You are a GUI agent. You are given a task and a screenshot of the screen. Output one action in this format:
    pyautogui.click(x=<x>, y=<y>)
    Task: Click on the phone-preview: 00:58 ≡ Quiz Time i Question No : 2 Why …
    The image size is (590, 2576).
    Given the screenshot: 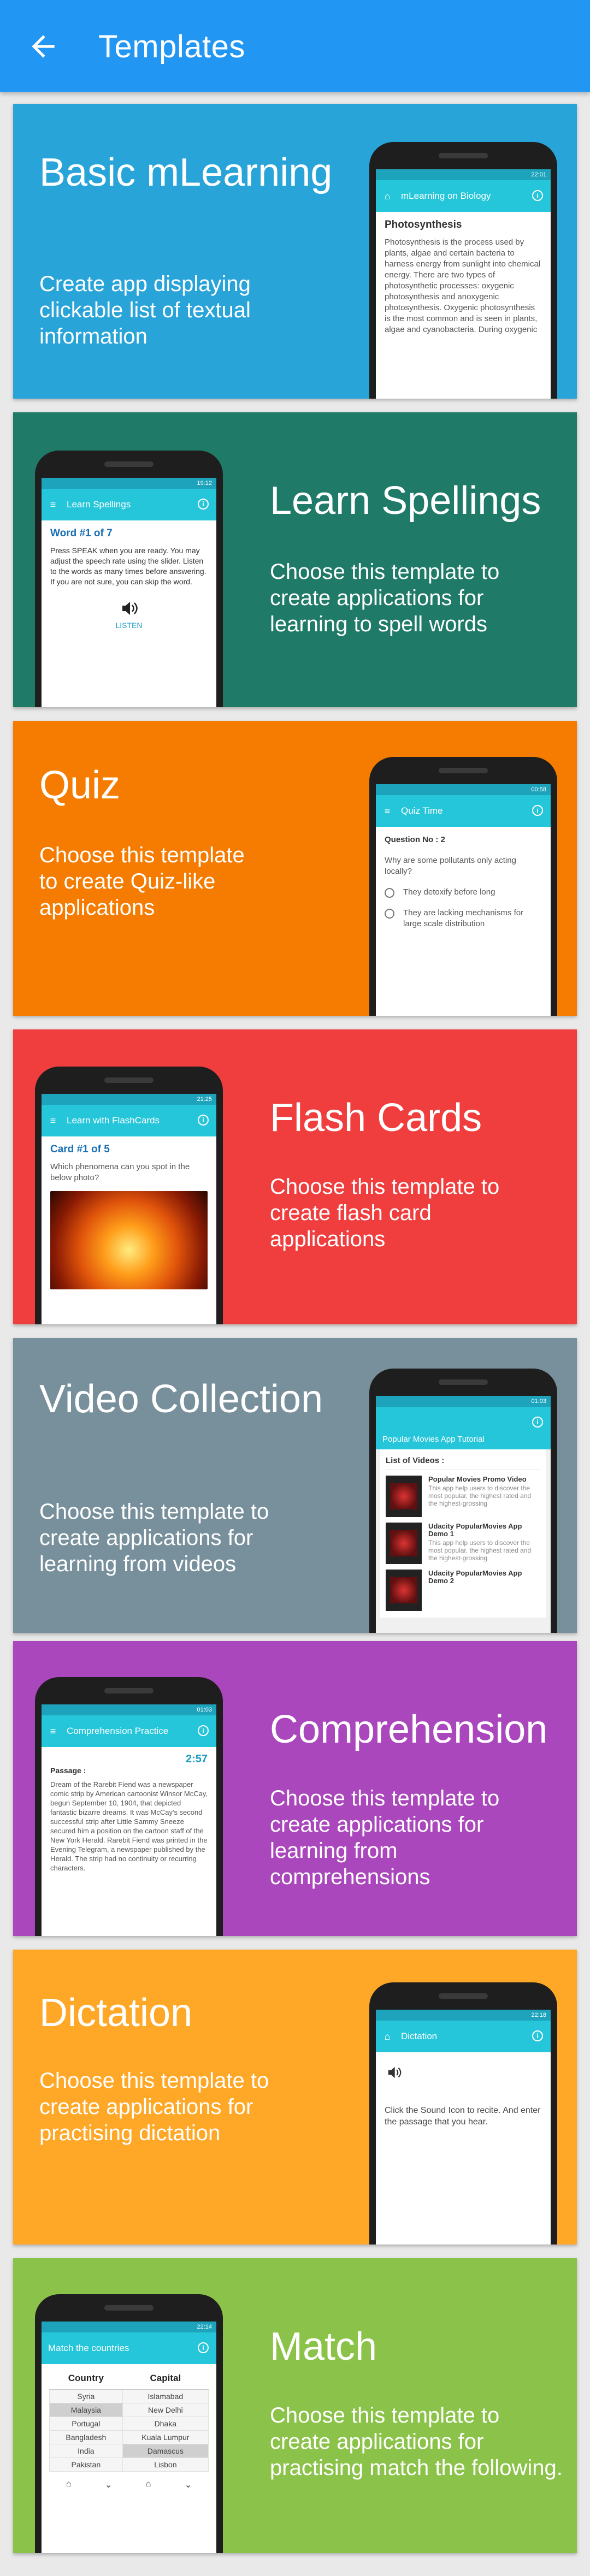 What is the action you would take?
    pyautogui.click(x=463, y=886)
    